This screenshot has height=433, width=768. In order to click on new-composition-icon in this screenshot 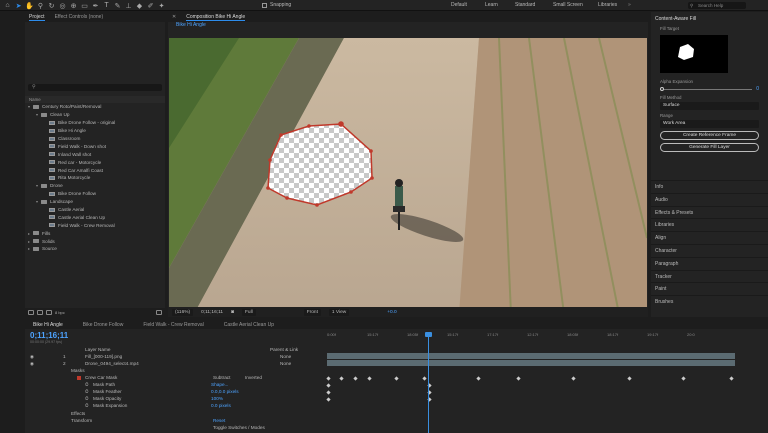, I will do `click(49, 312)`.